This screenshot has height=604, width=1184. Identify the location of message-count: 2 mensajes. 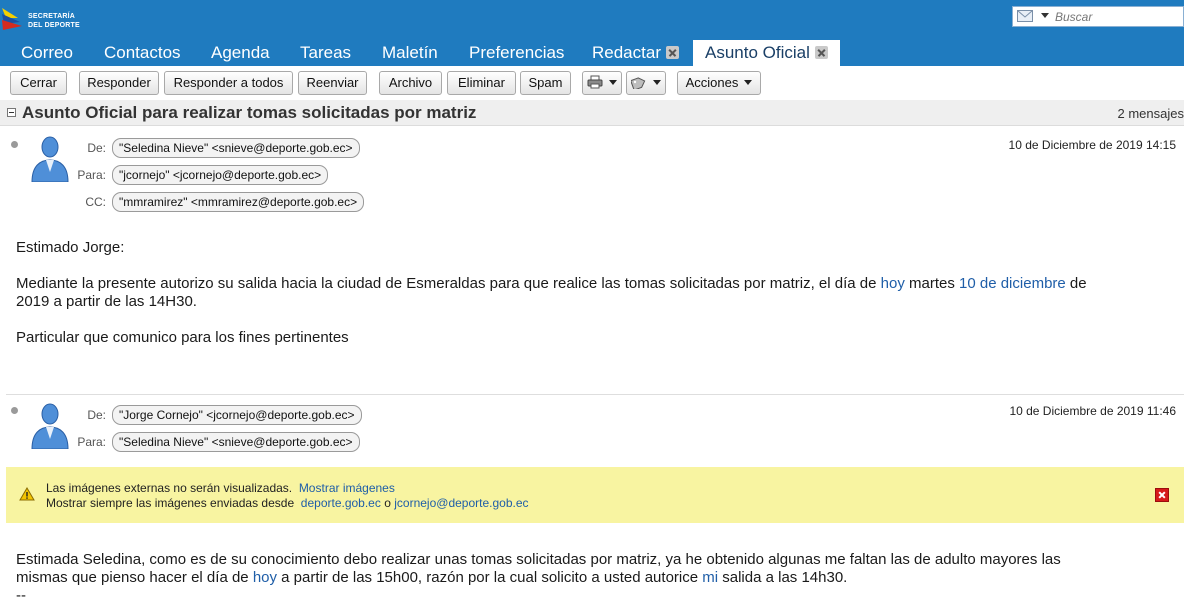
(1150, 113).